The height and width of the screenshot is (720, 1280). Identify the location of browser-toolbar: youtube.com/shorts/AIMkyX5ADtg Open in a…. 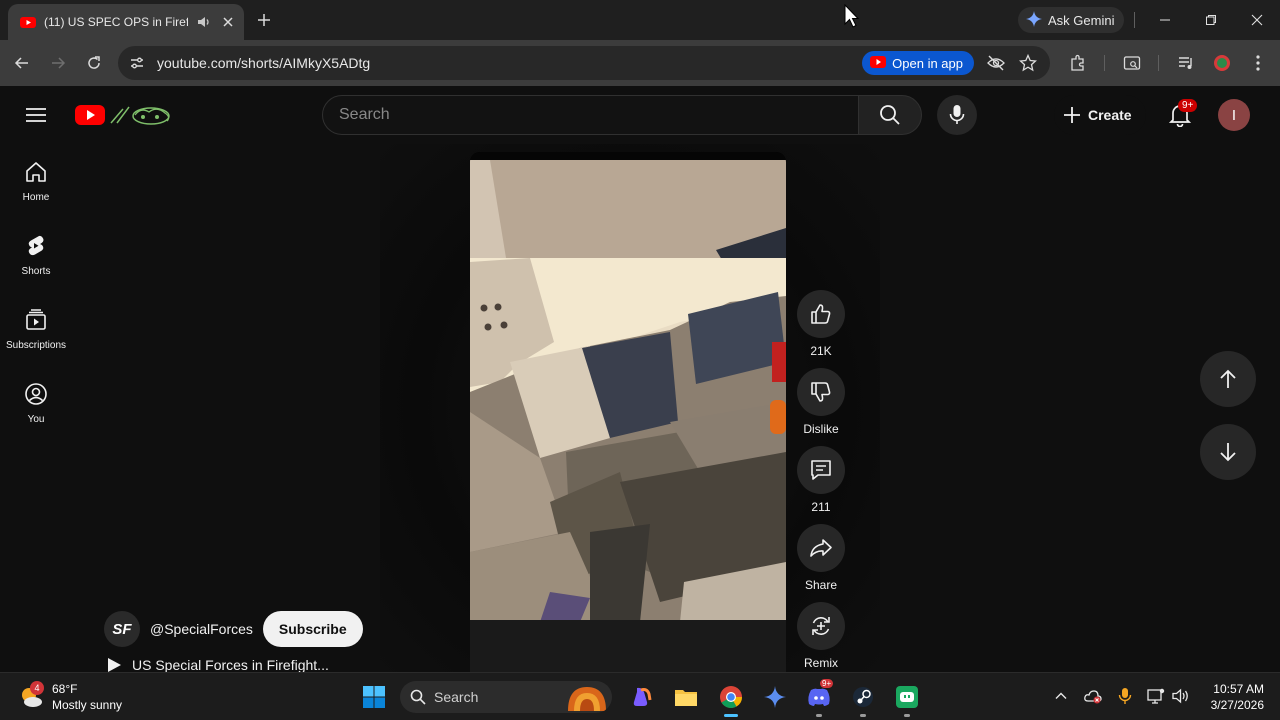
(640, 63).